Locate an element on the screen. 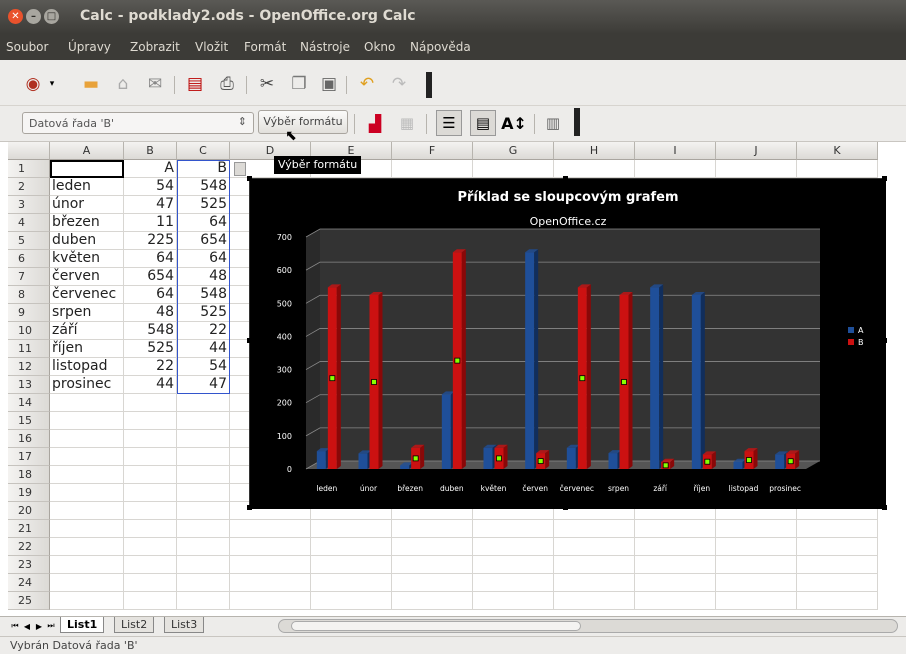  cut-icon: ✂ is located at coordinates (267, 84).